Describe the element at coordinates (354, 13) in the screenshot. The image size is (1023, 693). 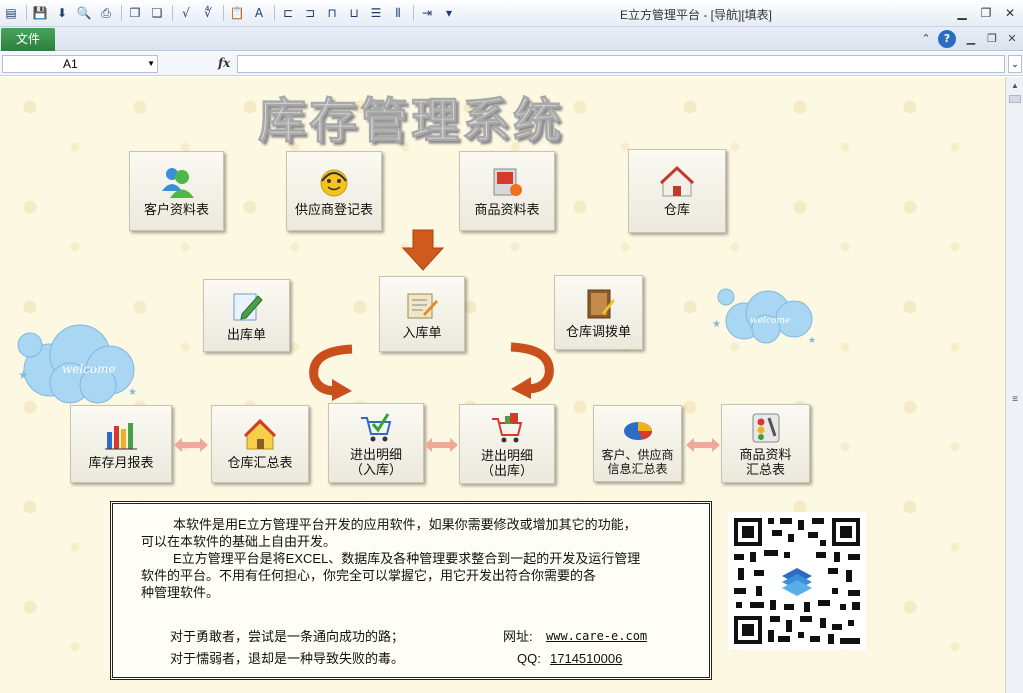
I see `align-bottom-icon: ⊔` at that location.